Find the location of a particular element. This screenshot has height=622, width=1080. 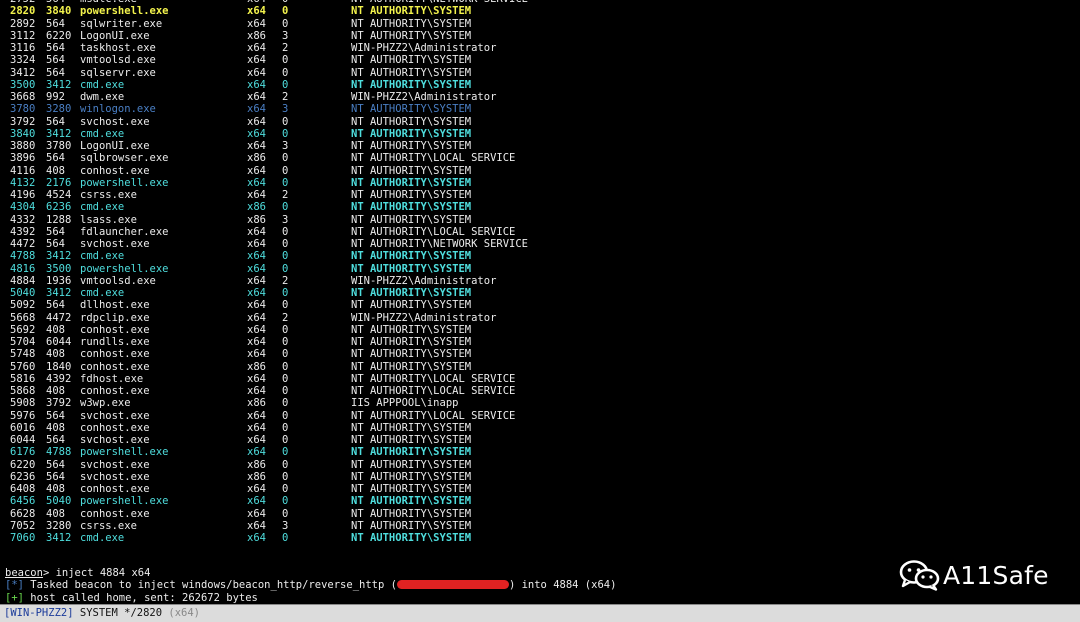

pid-cell: 3792 is located at coordinates (23, 121).